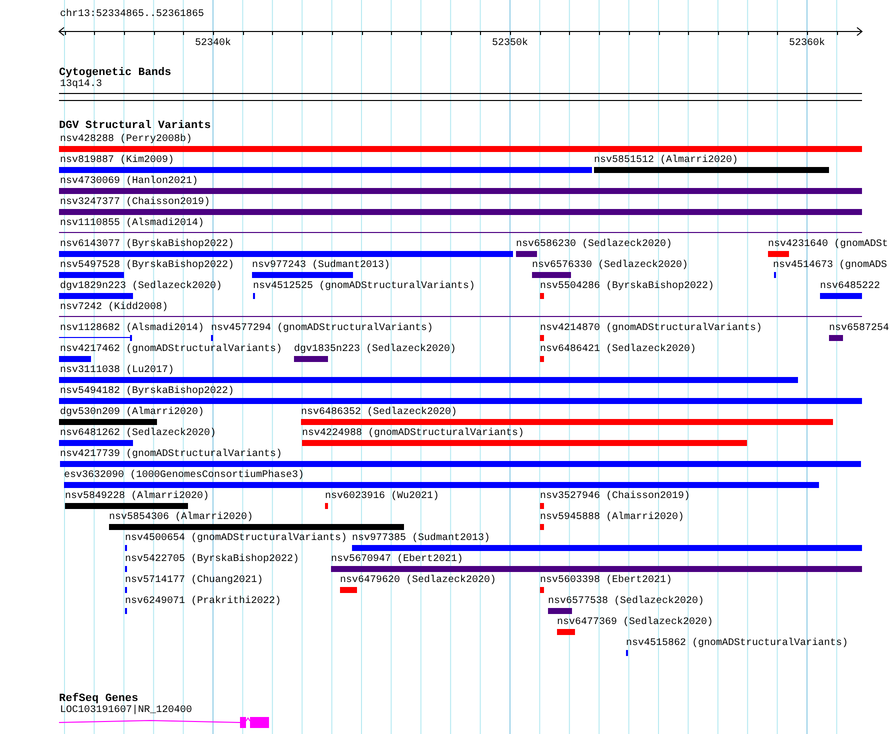 The image size is (890, 734). What do you see at coordinates (138, 434) in the screenshot?
I see `feature-label: nsv6481262 (Sedlazeck2020)` at bounding box center [138, 434].